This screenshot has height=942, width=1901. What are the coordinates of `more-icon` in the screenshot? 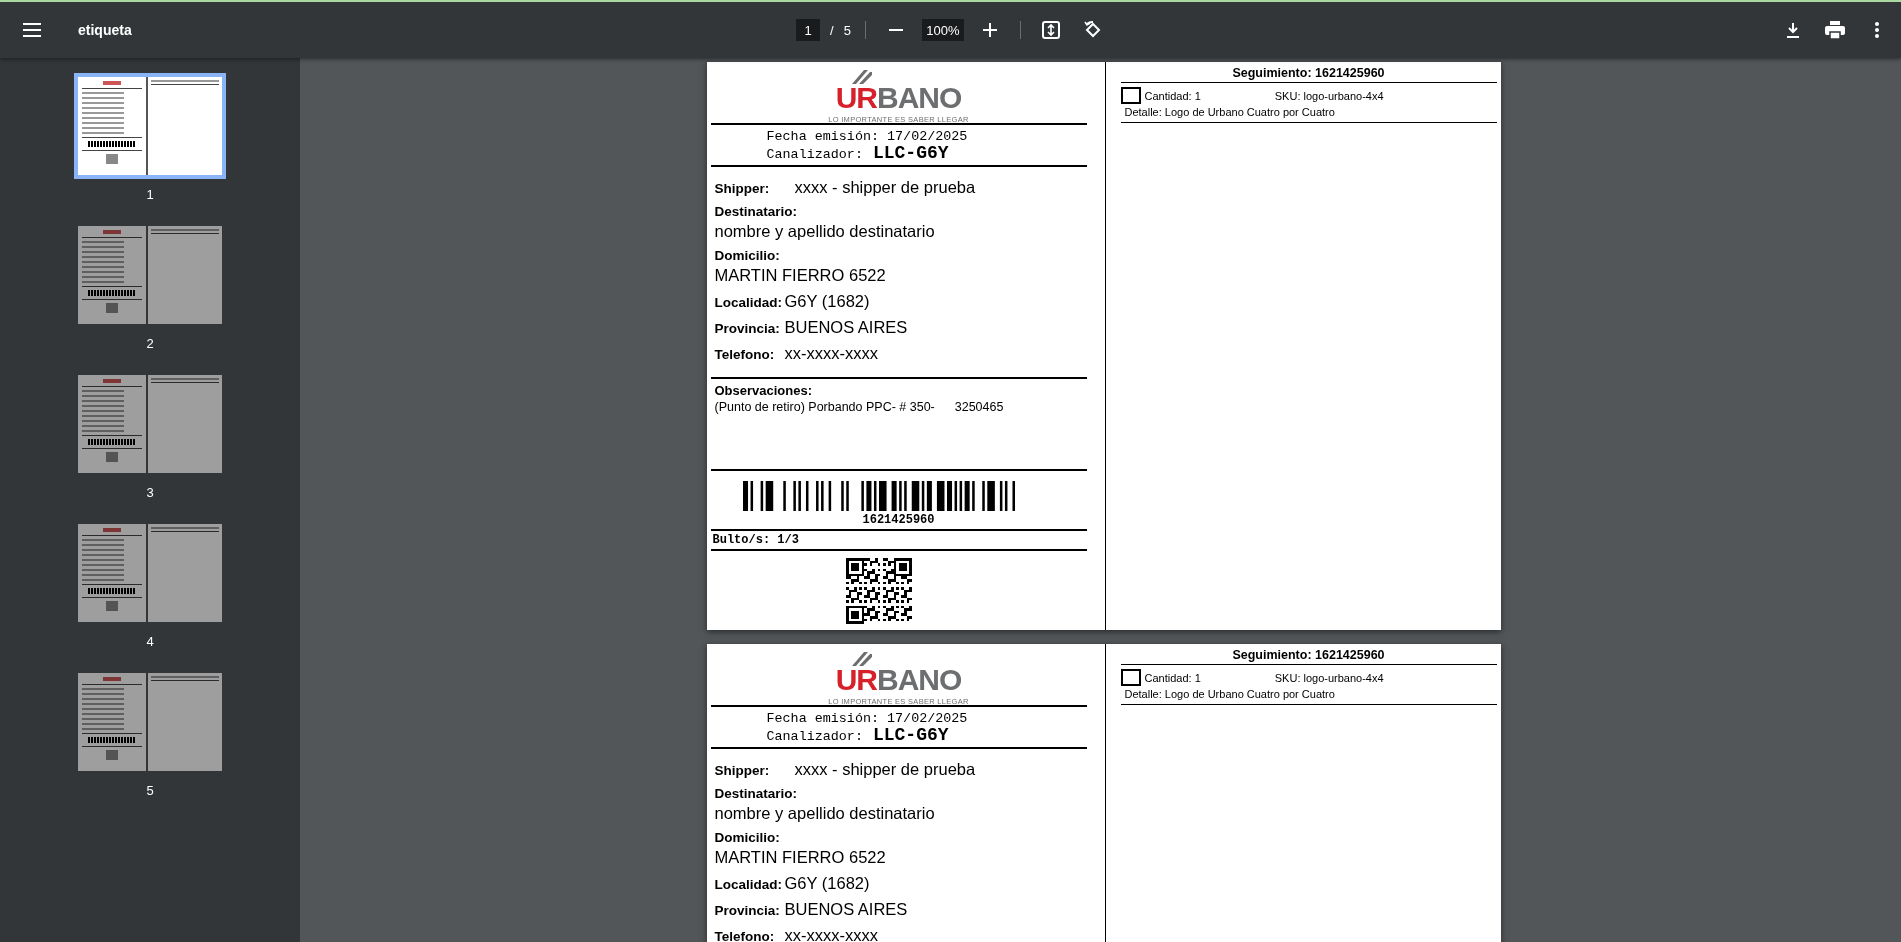 It's located at (1877, 30).